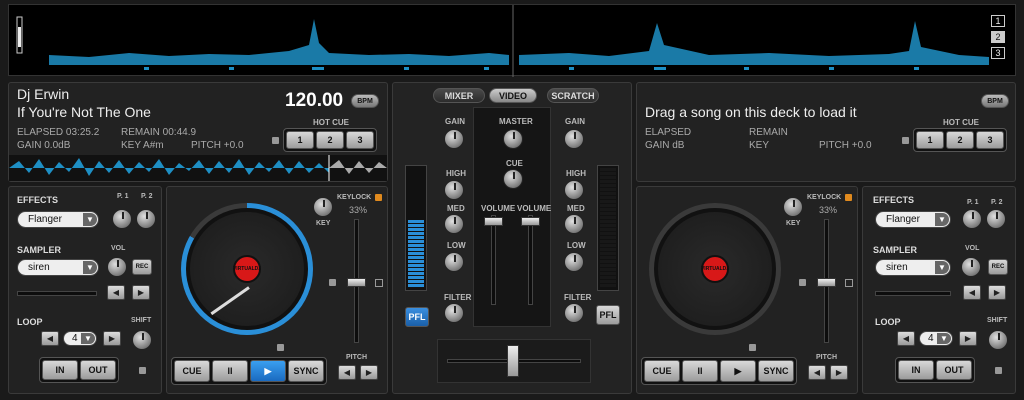 This screenshot has width=1024, height=400. What do you see at coordinates (574, 224) in the screenshot?
I see `right-med-knob` at bounding box center [574, 224].